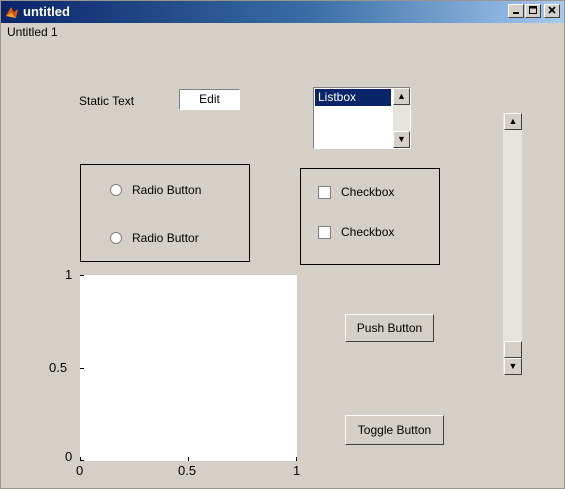 This screenshot has height=489, width=565. I want to click on title-bar: untitled, so click(282, 12).